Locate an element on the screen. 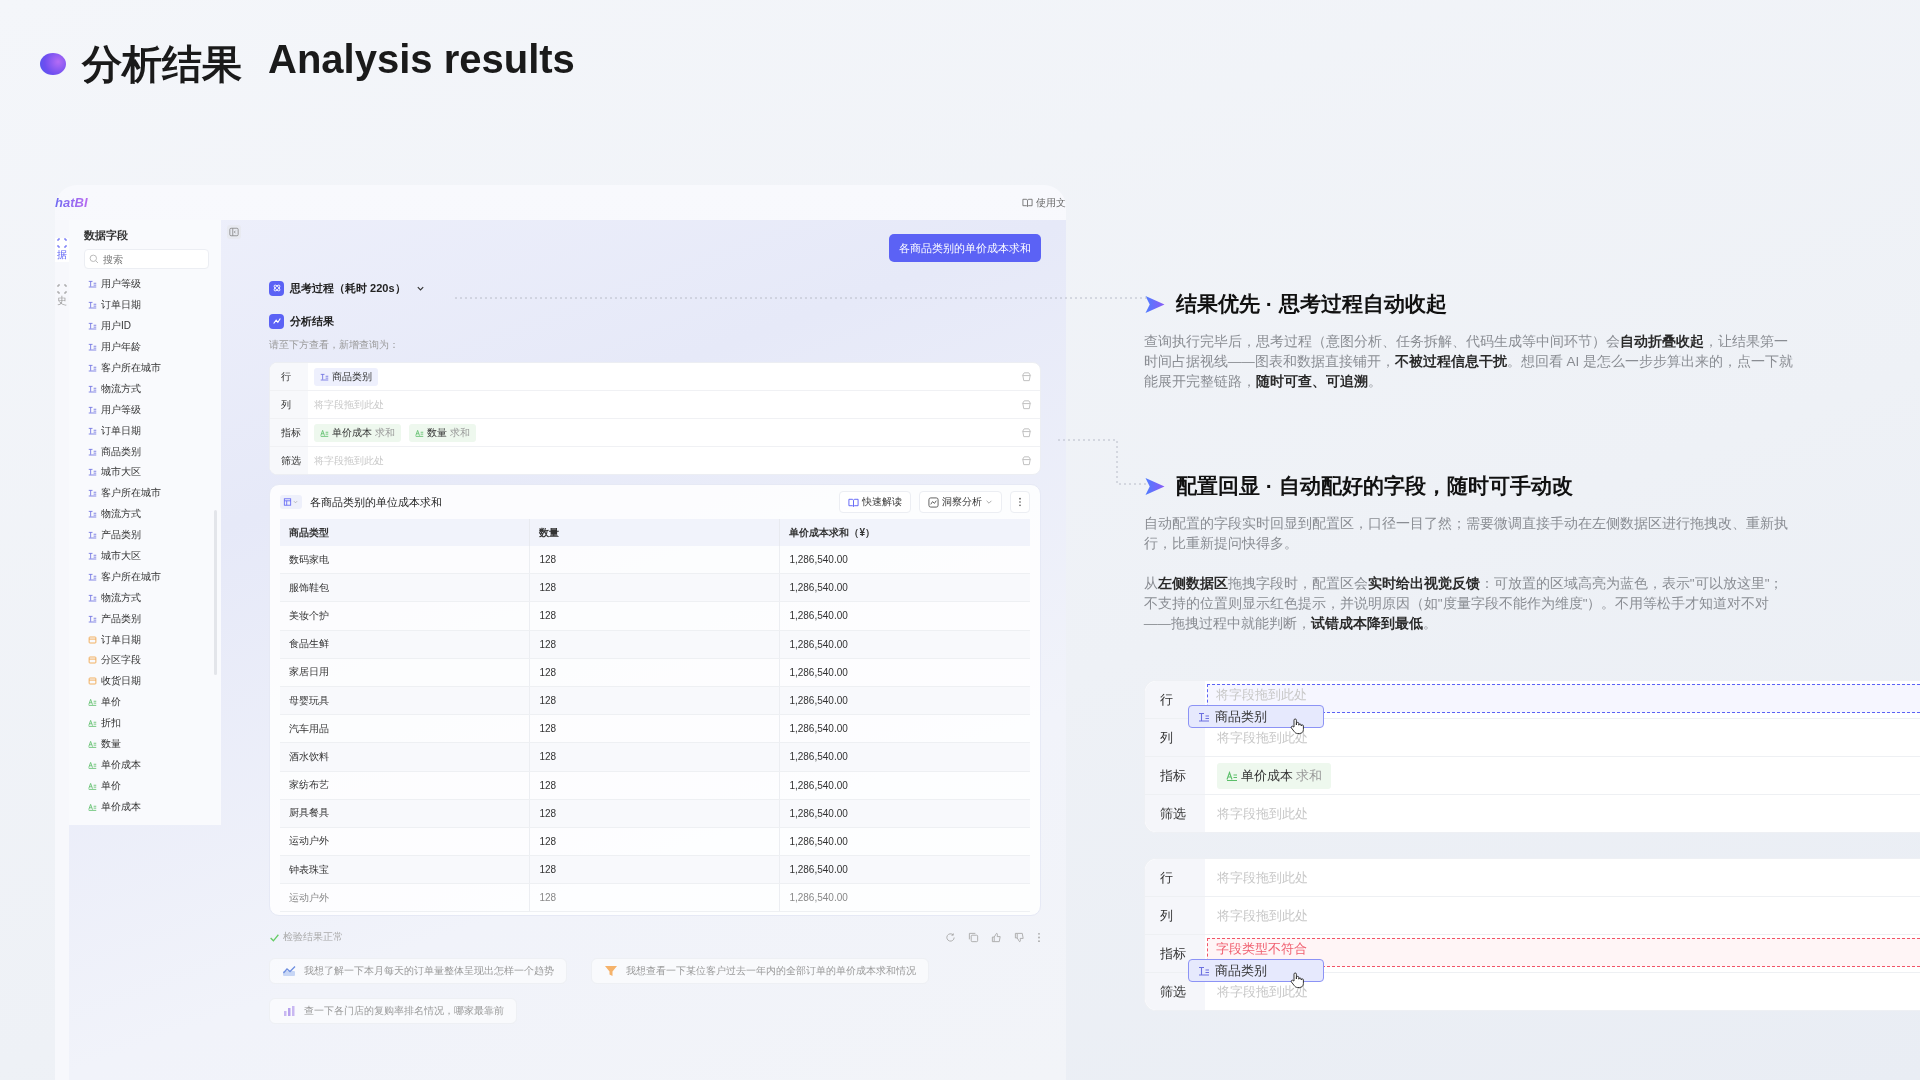 Image resolution: width=1920 pixels, height=1080 pixels. collapse-sidebar-icon is located at coordinates (234, 232).